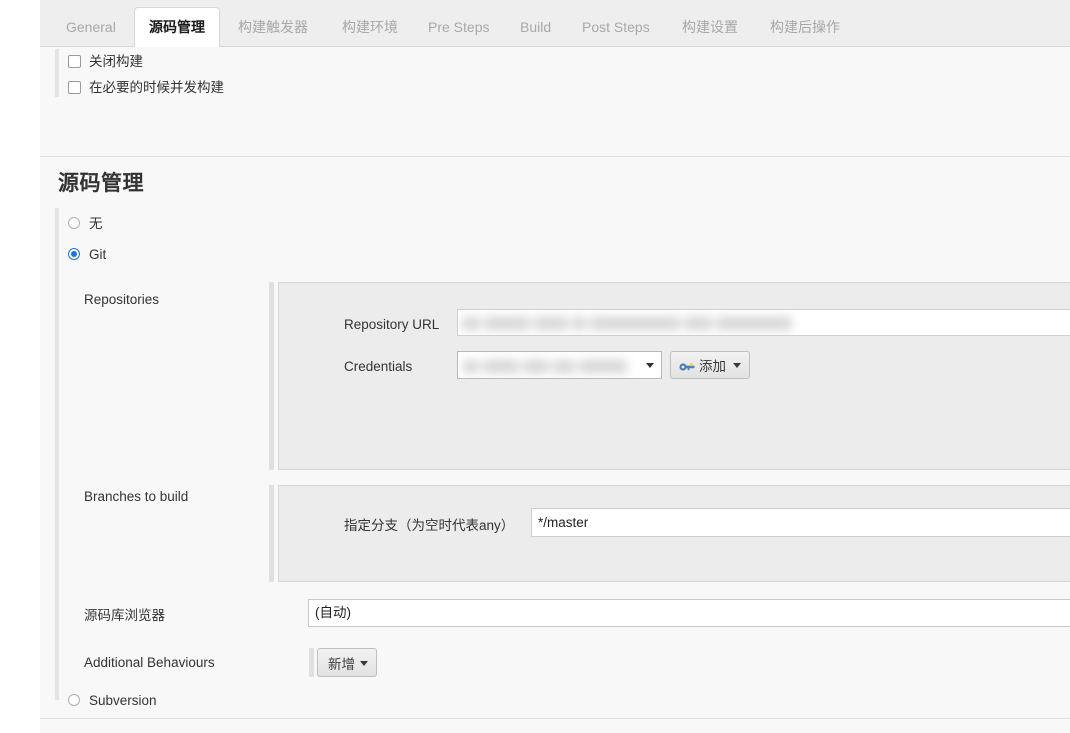  What do you see at coordinates (271, 376) in the screenshot?
I see `repositories-group-bar` at bounding box center [271, 376].